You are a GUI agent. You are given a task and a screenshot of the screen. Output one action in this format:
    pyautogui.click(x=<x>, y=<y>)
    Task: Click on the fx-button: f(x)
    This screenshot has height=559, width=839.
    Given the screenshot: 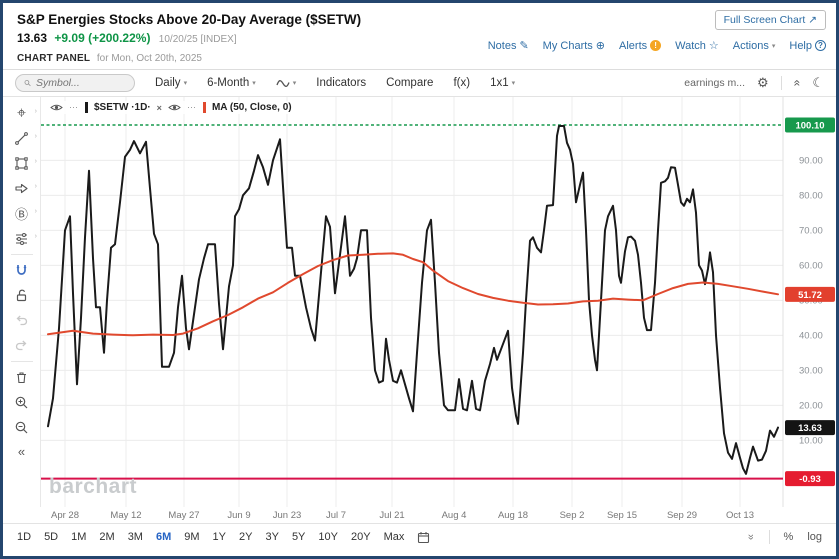 What is the action you would take?
    pyautogui.click(x=461, y=83)
    